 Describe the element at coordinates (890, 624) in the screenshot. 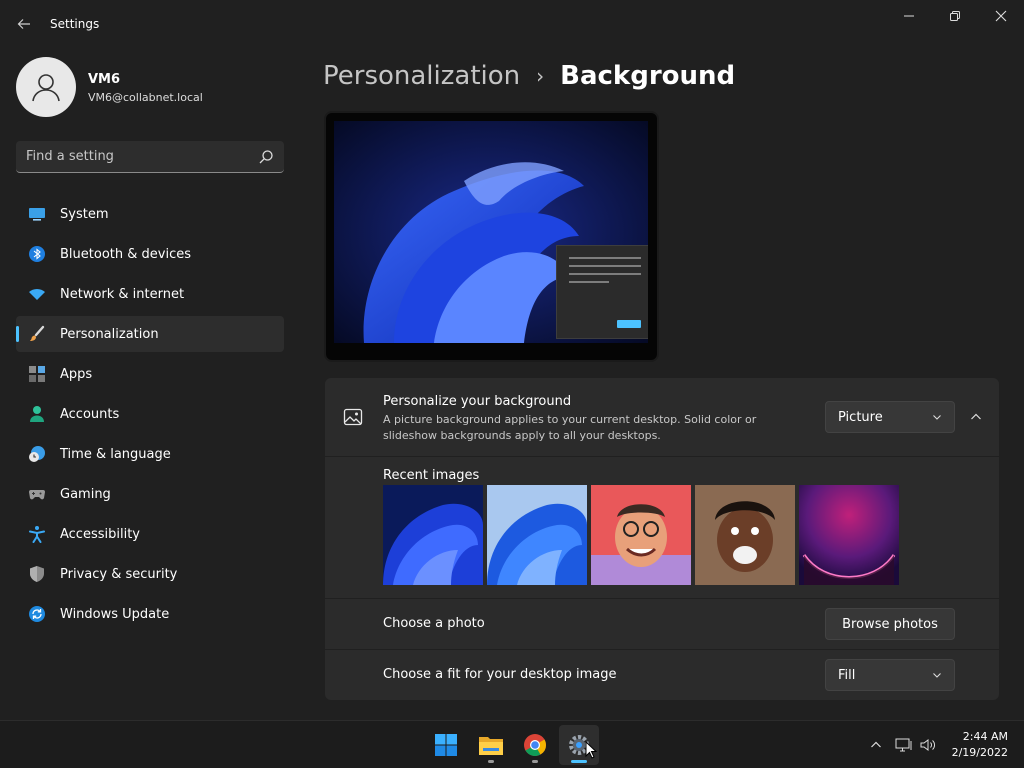

I see `browse-photos-button: Browse photos` at that location.